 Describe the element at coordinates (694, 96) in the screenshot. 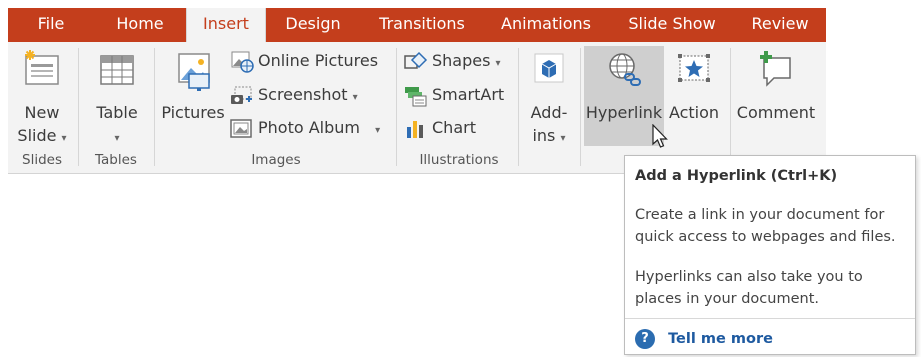

I see `action-button: Action` at that location.